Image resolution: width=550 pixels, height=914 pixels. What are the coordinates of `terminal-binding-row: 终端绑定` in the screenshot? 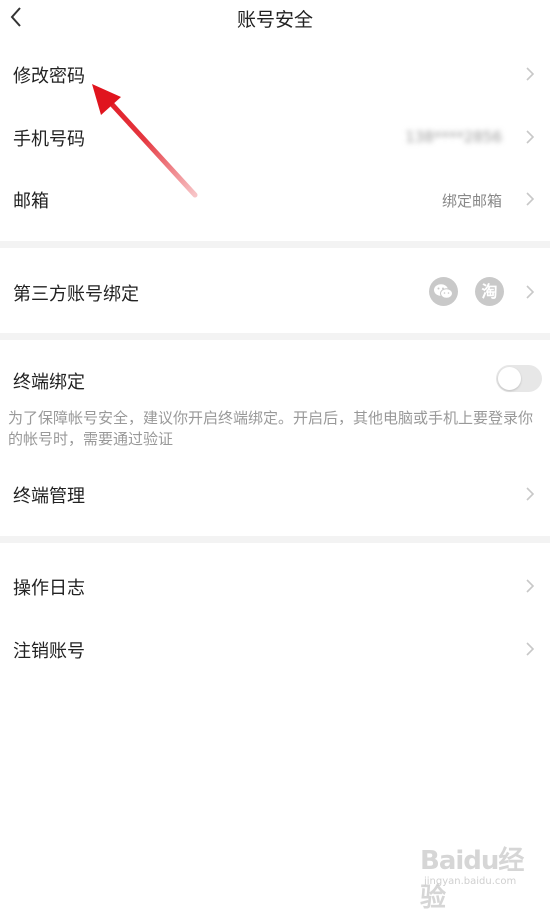 It's located at (275, 380).